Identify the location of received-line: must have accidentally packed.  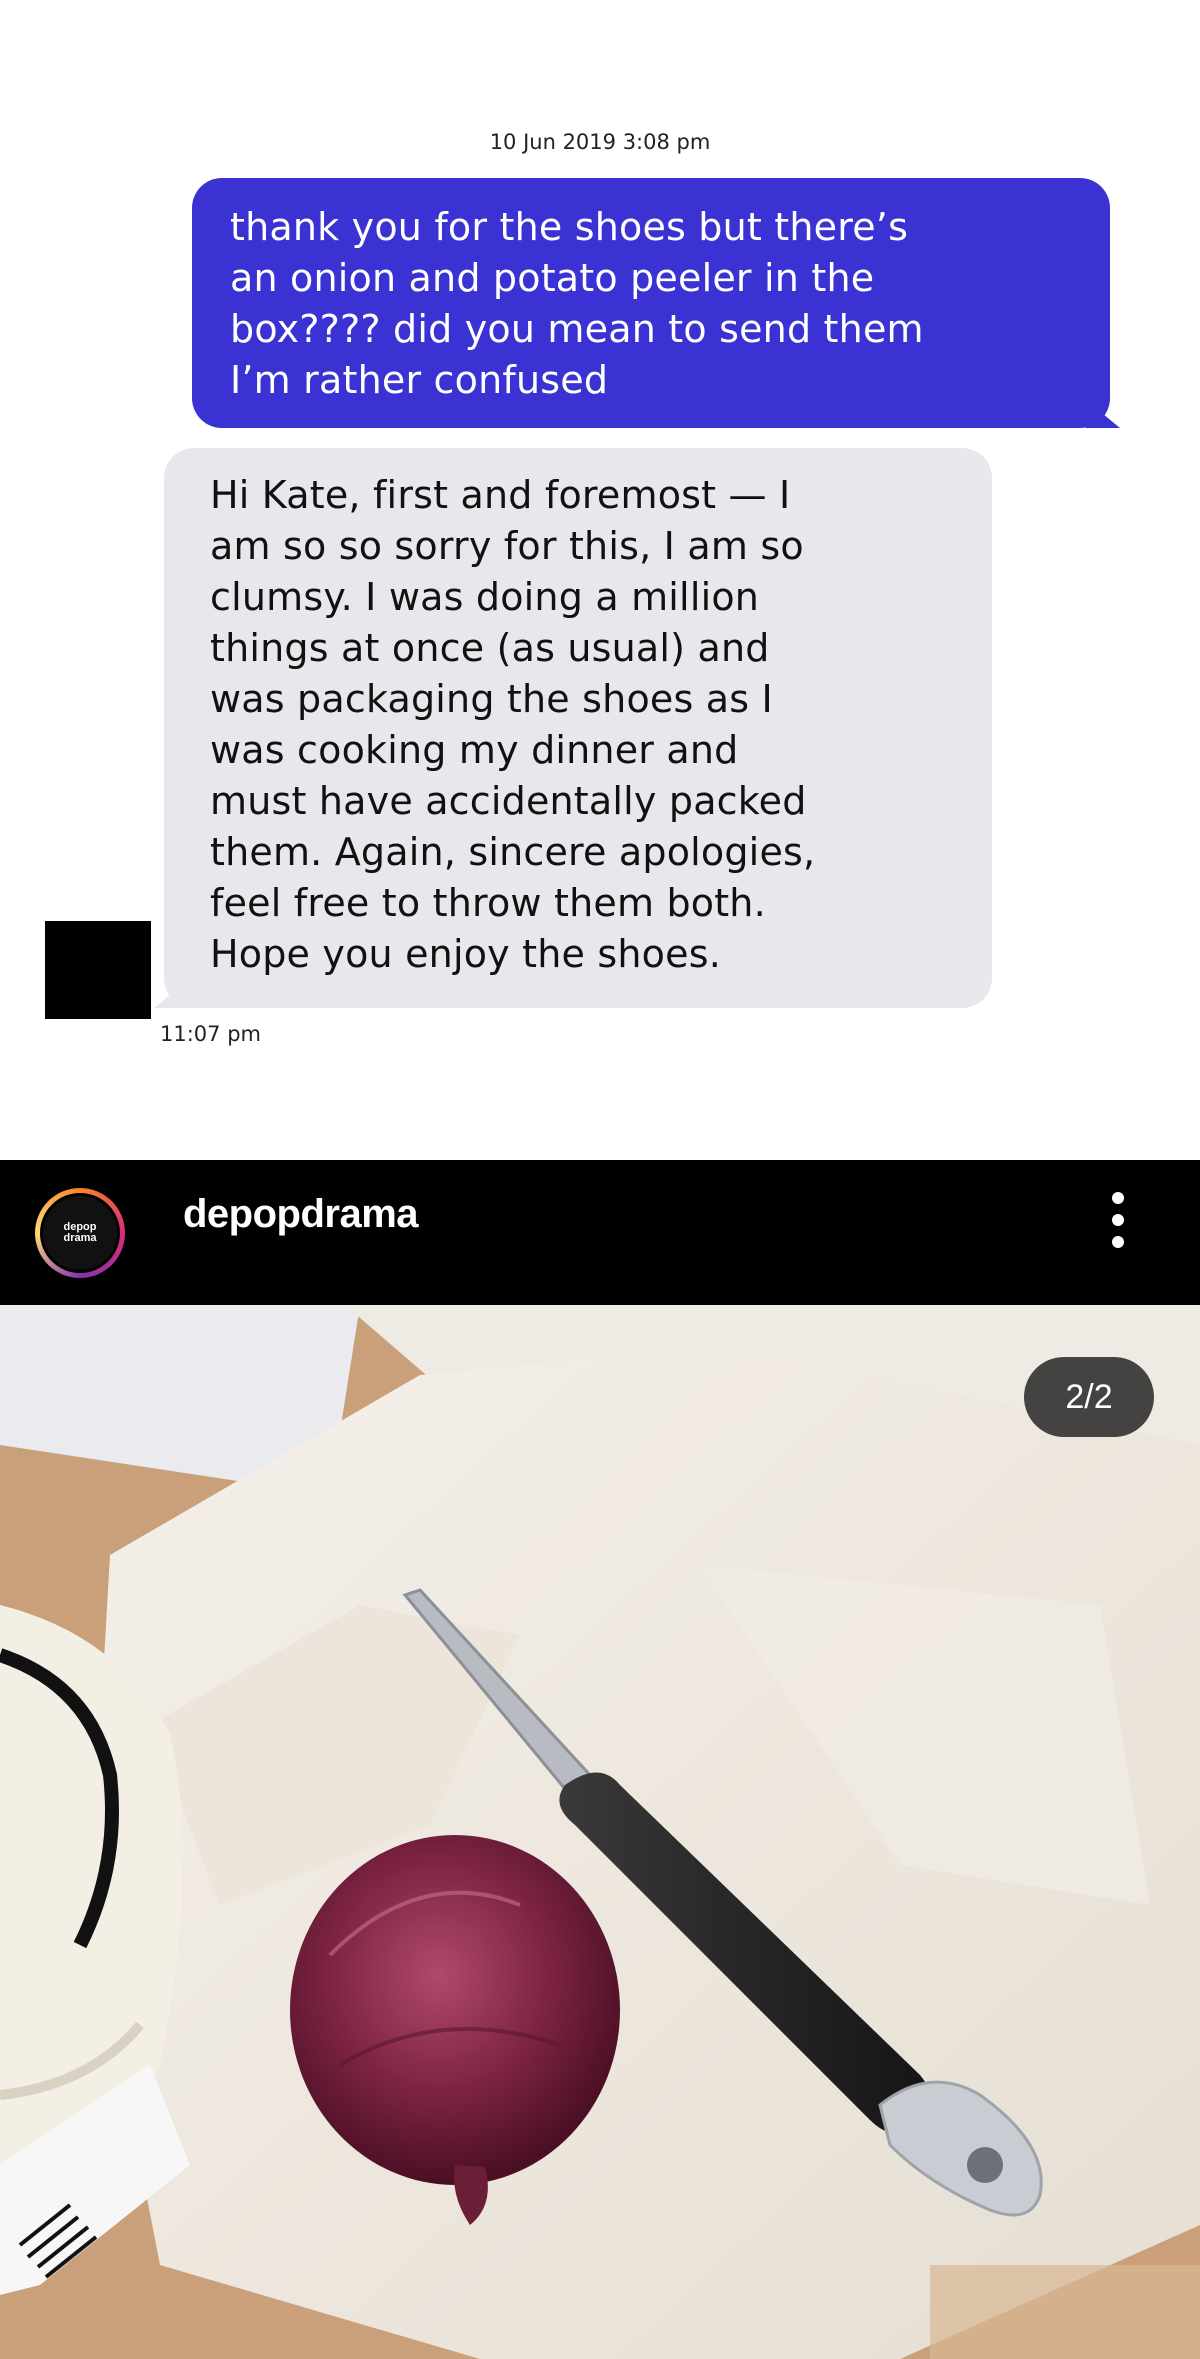
(508, 801).